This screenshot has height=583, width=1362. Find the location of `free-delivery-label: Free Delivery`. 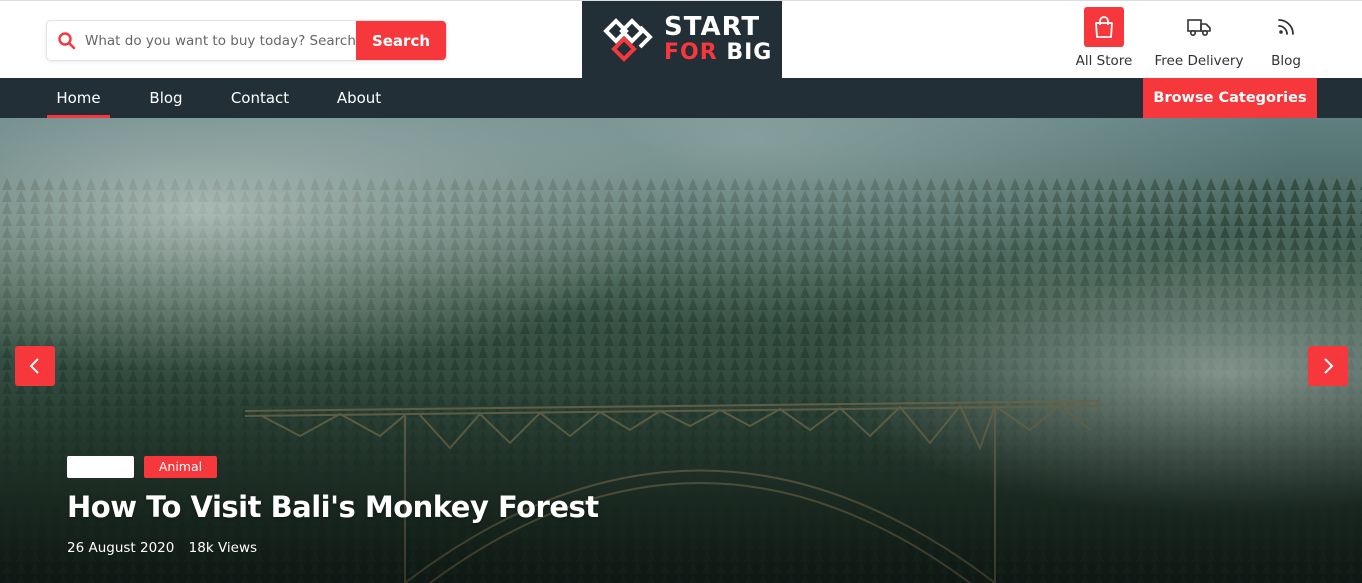

free-delivery-label: Free Delivery is located at coordinates (1199, 61).